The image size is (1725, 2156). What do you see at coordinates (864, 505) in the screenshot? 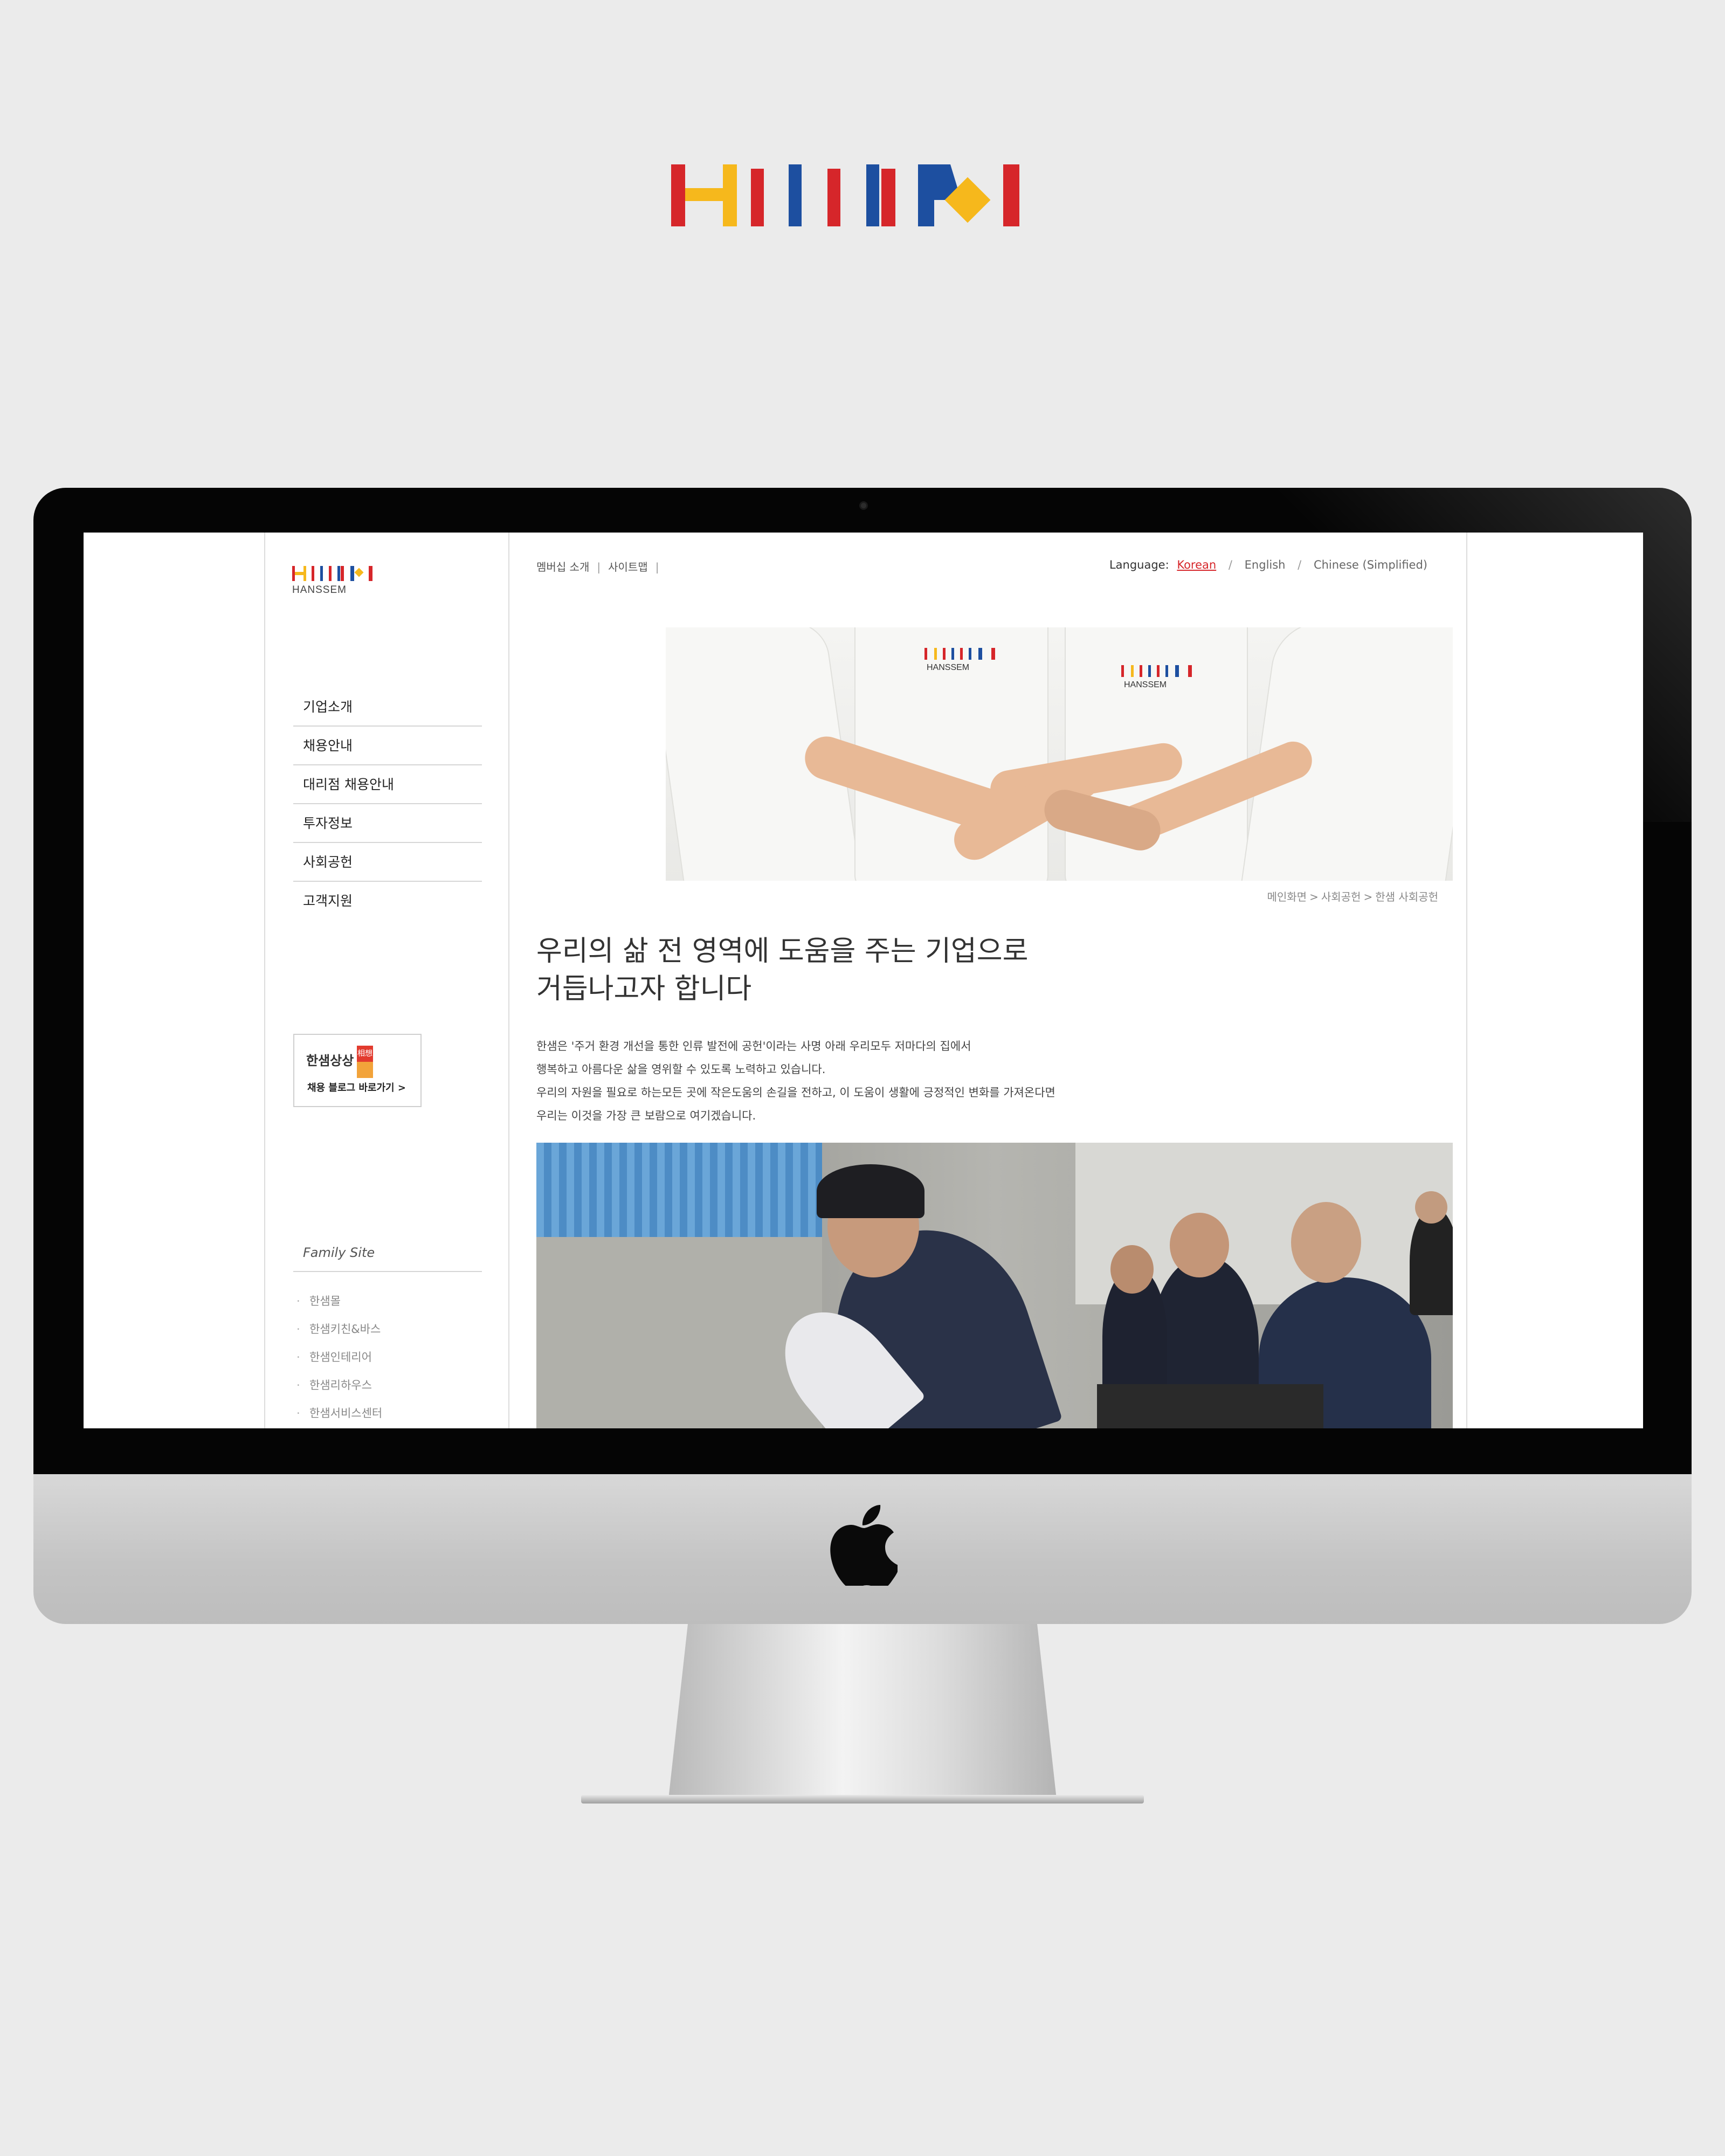
I see `camera-icon` at bounding box center [864, 505].